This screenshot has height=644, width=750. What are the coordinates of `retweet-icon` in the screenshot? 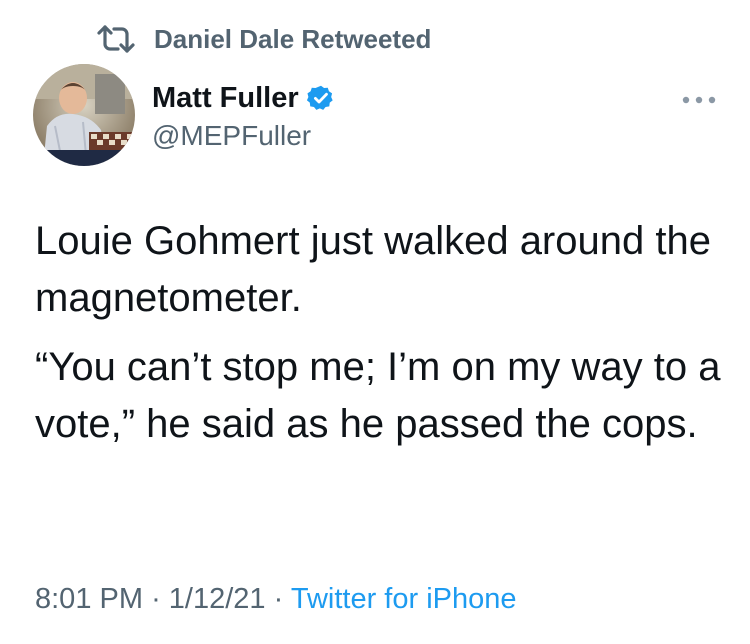 It's located at (116, 39).